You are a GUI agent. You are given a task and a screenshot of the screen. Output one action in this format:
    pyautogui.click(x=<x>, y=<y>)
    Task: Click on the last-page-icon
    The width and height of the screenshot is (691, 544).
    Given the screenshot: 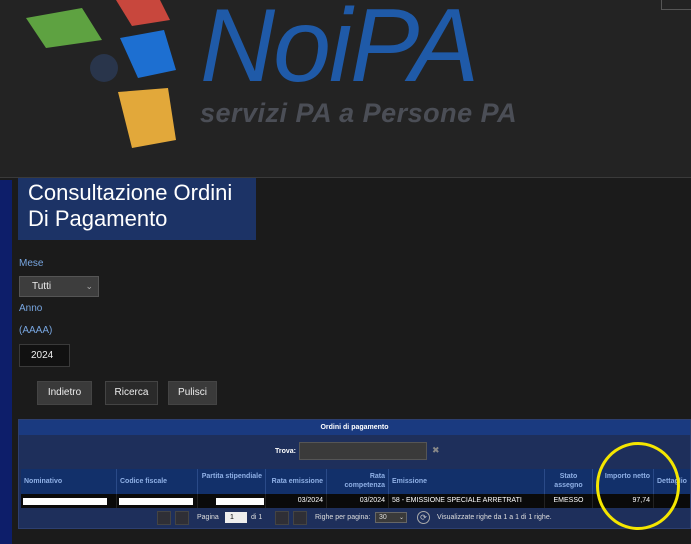 What is the action you would take?
    pyautogui.click(x=300, y=518)
    